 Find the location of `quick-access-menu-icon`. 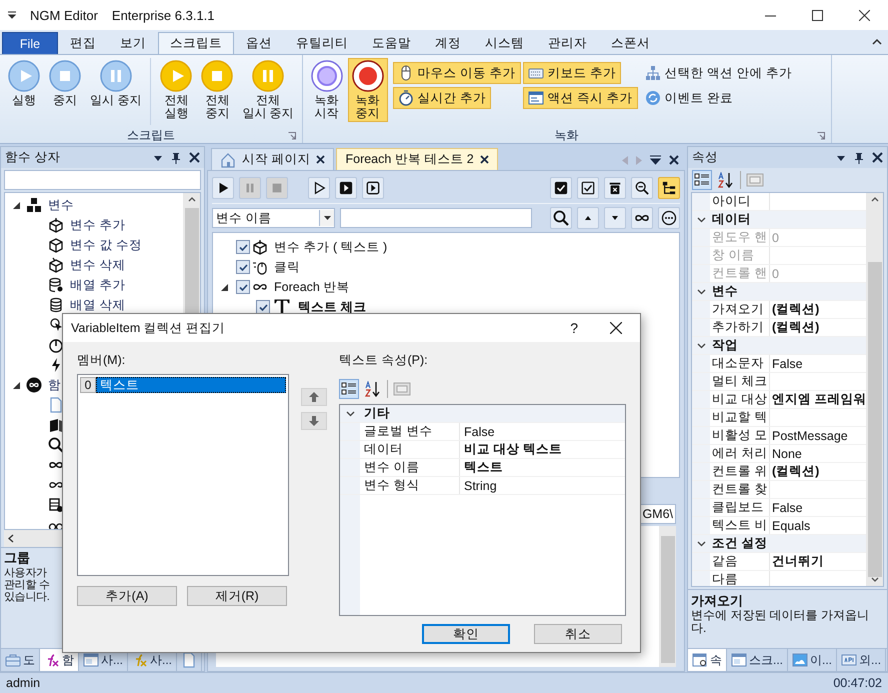

quick-access-menu-icon is located at coordinates (12, 15).